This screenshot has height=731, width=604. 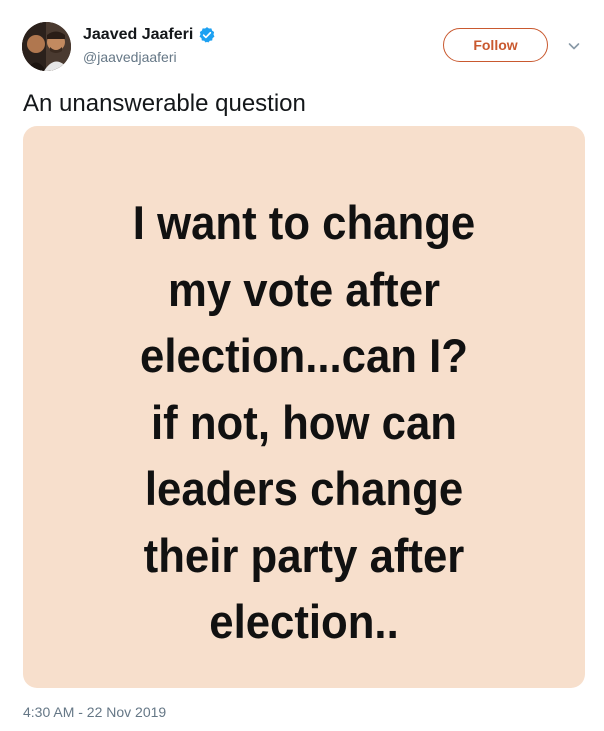 I want to click on tweet-header: Jaaved Jaaferi @jaavedjaaferi Follow, so click(x=302, y=42).